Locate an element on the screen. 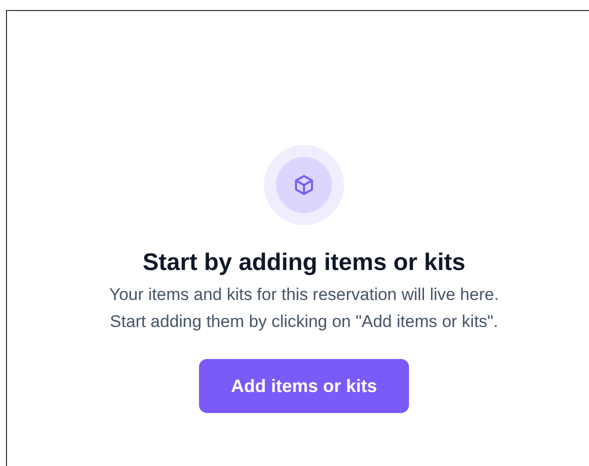 Image resolution: width=589 pixels, height=466 pixels. empty-state-description: Your items and kits for this reservation will live here. is located at coordinates (304, 295).